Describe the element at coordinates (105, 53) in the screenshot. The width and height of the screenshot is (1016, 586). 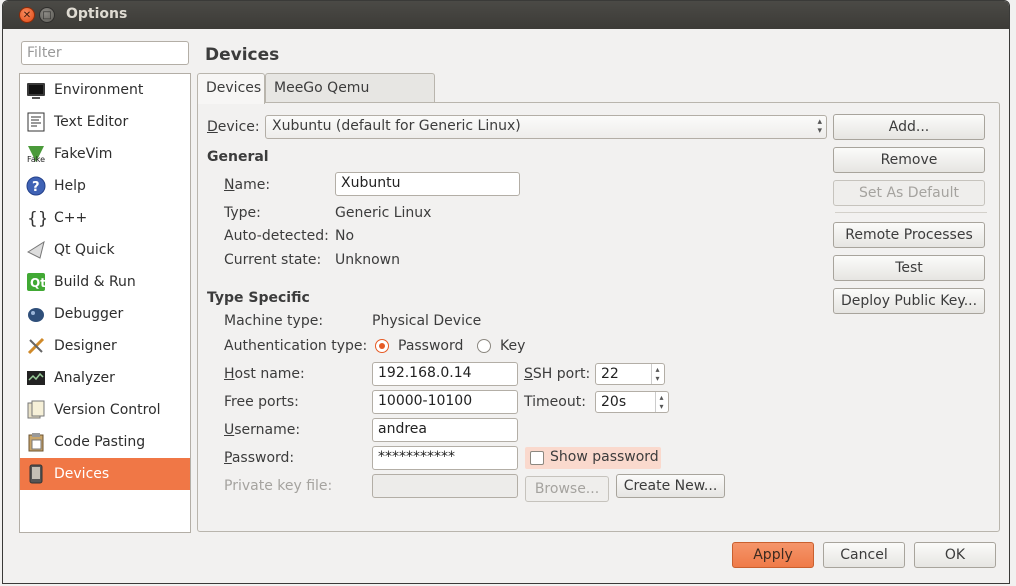
I see `filter-input` at that location.